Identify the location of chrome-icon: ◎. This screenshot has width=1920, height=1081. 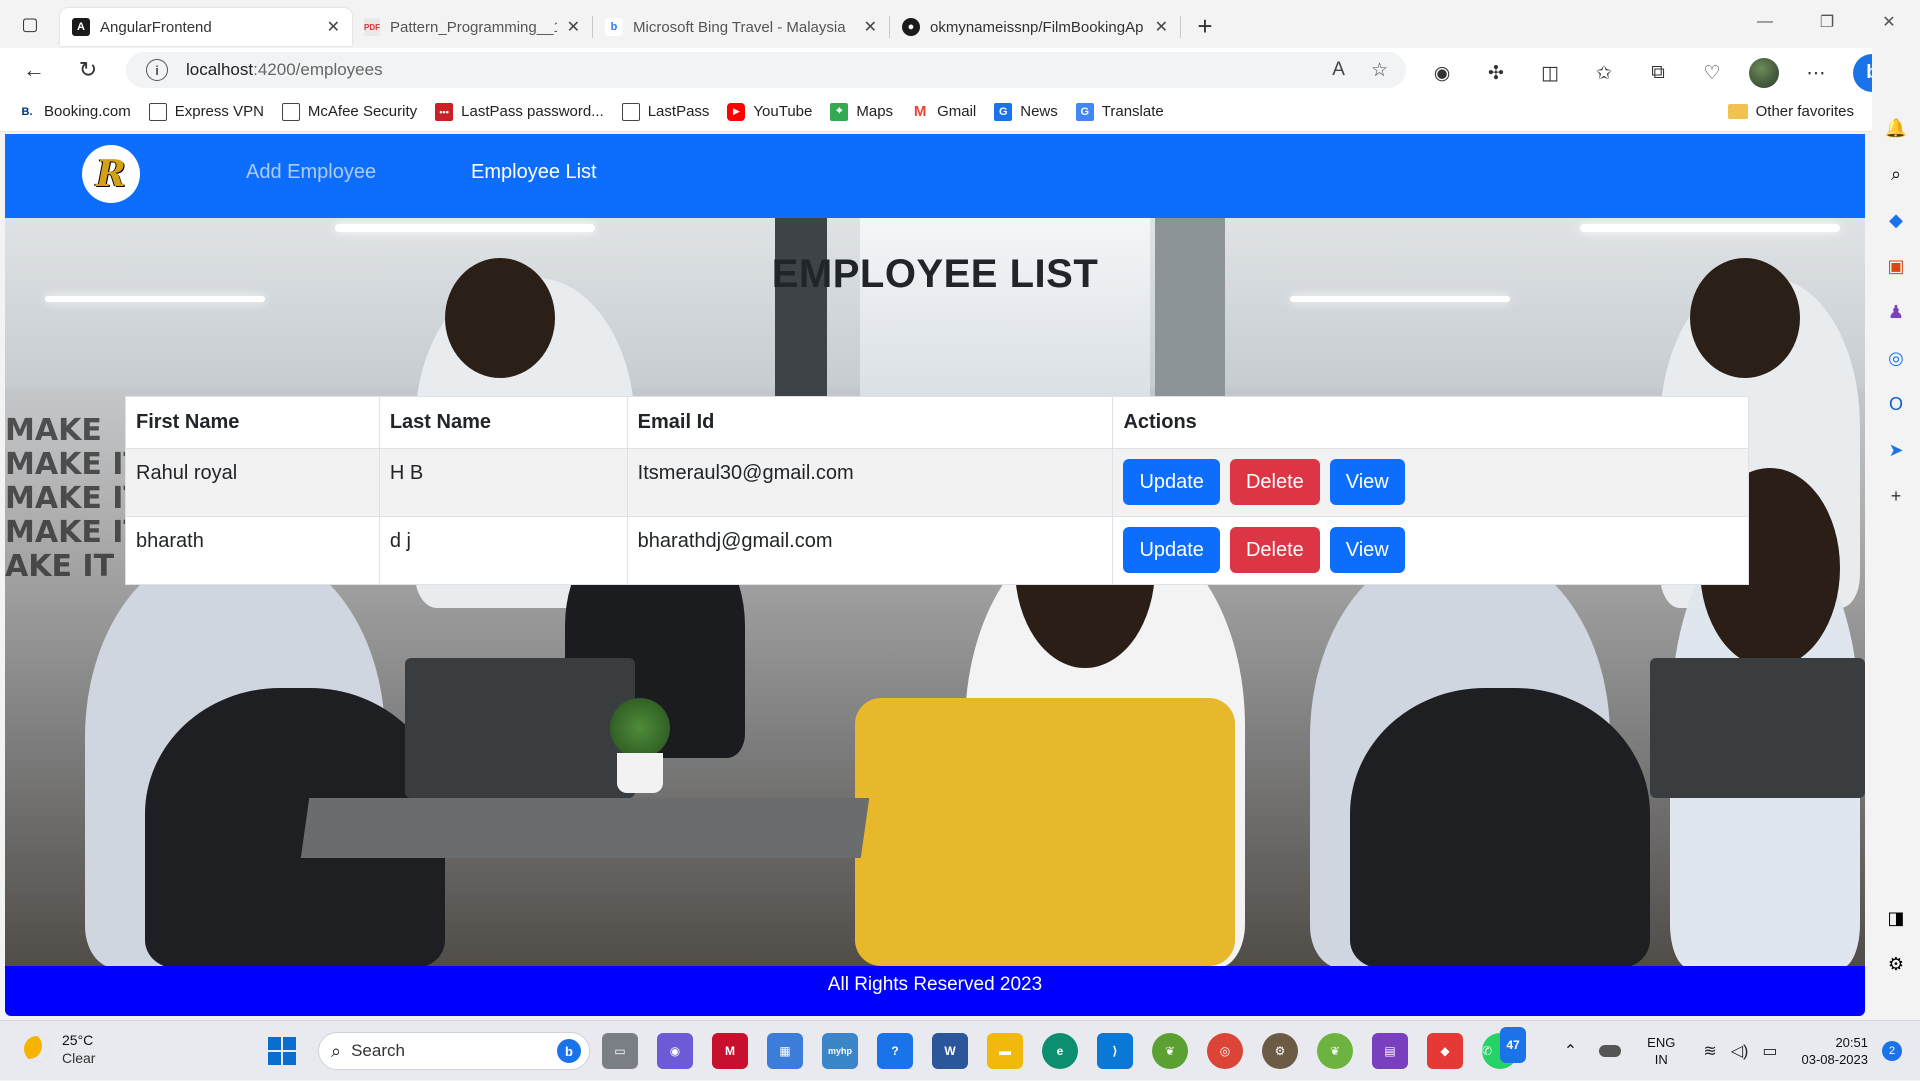
(1225, 1051).